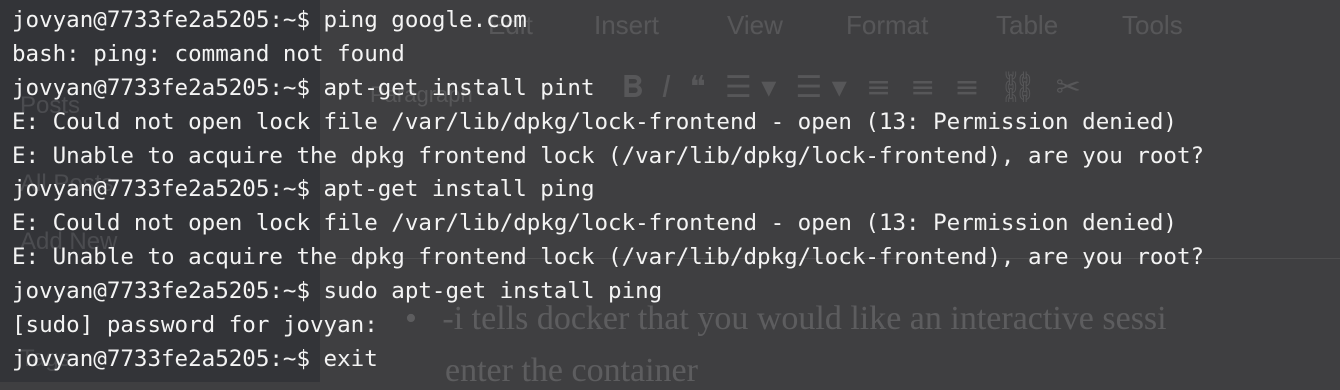 This screenshot has height=390, width=1340. Describe the element at coordinates (195, 325) in the screenshot. I see `terminal-line: [sudo] password for jovyan:` at that location.